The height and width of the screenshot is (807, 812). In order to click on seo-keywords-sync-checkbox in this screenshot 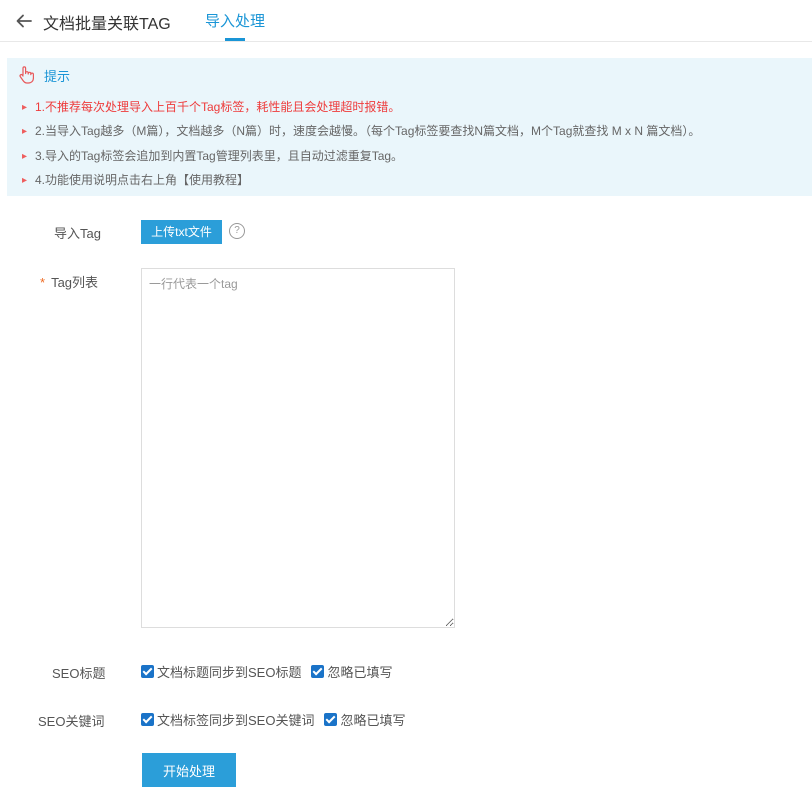, I will do `click(147, 719)`.